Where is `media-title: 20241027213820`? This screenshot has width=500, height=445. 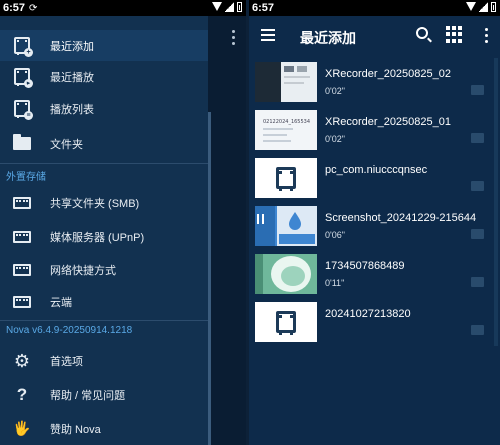 media-title: 20241027213820 is located at coordinates (368, 314).